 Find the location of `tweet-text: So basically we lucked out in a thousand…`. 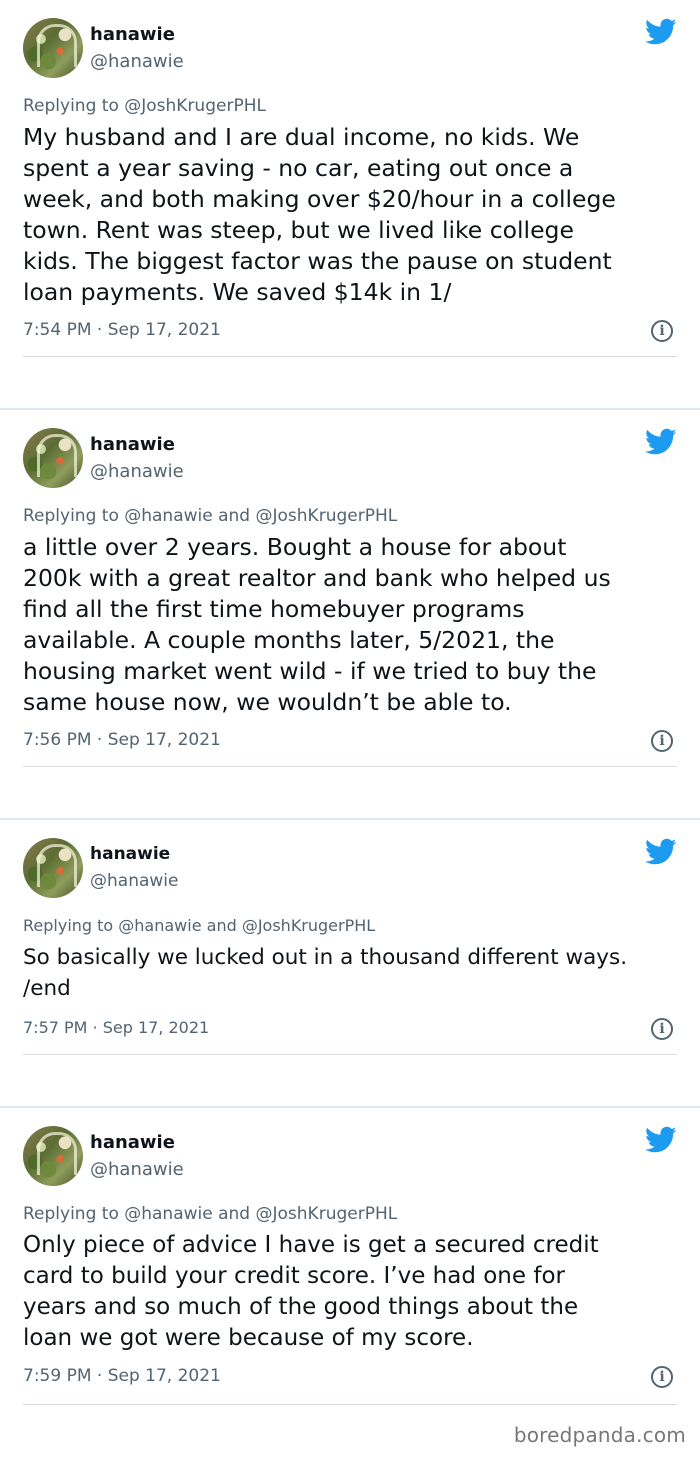

tweet-text: So basically we lucked out in a thousand… is located at coordinates (325, 973).